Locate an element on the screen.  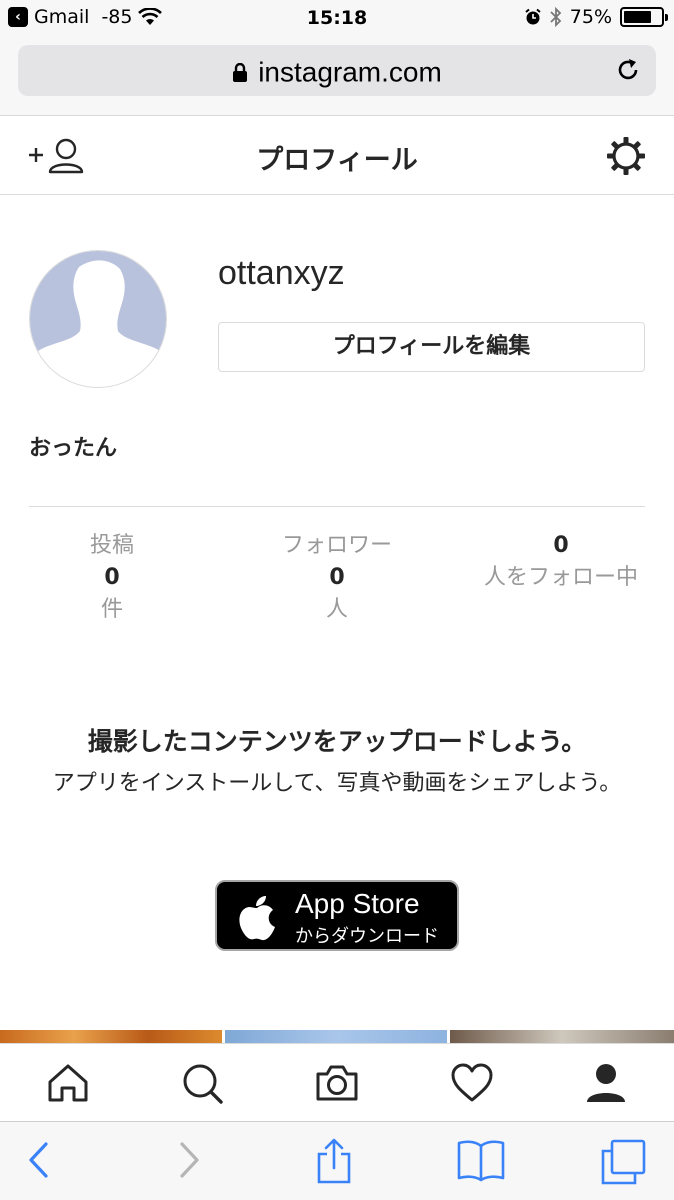
app-store-sub-label: からダウンロード is located at coordinates (367, 936).